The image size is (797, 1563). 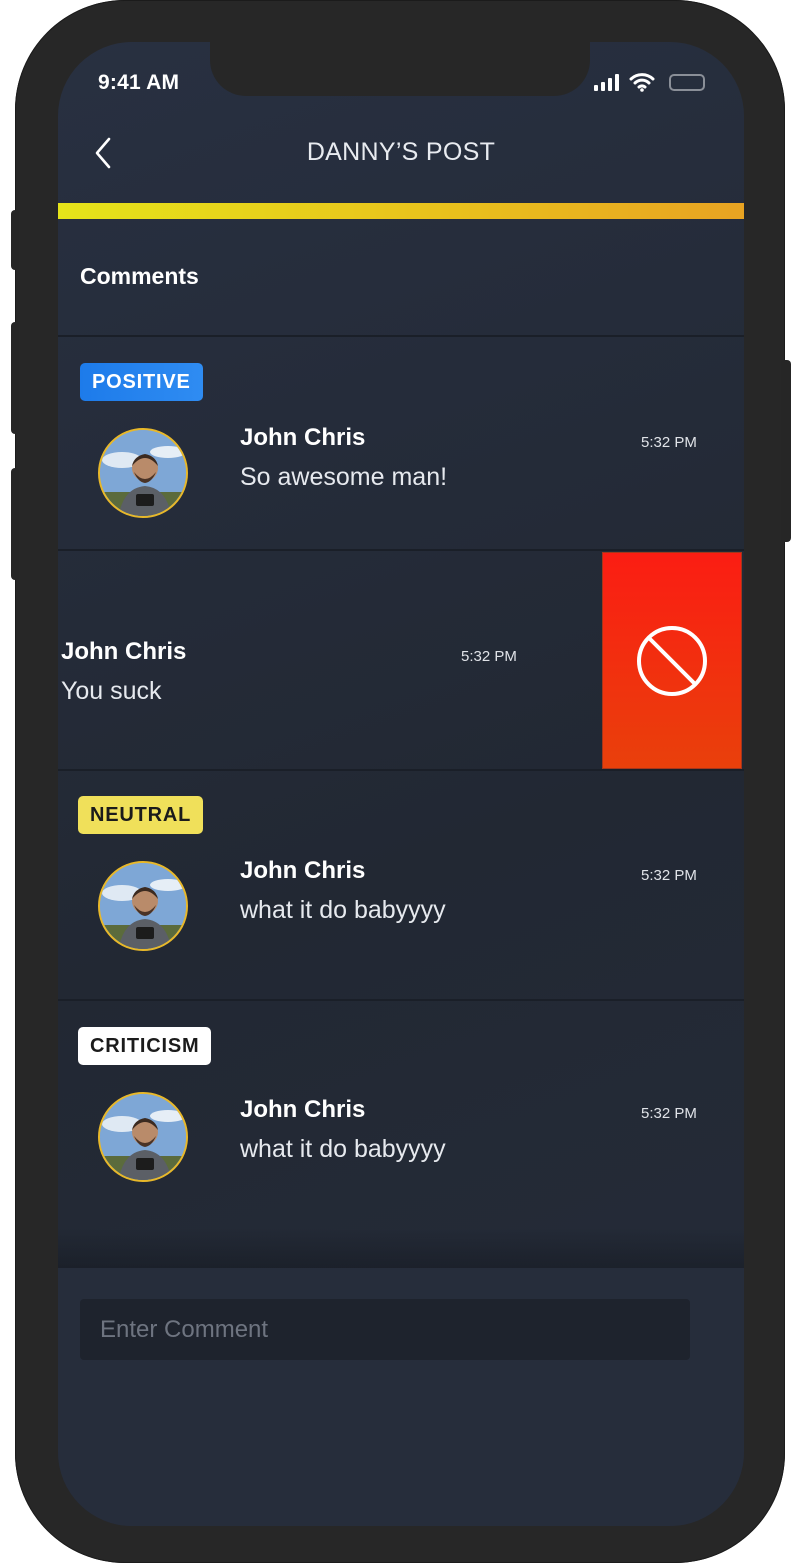 What do you see at coordinates (111, 691) in the screenshot?
I see `comment-text: You suck` at bounding box center [111, 691].